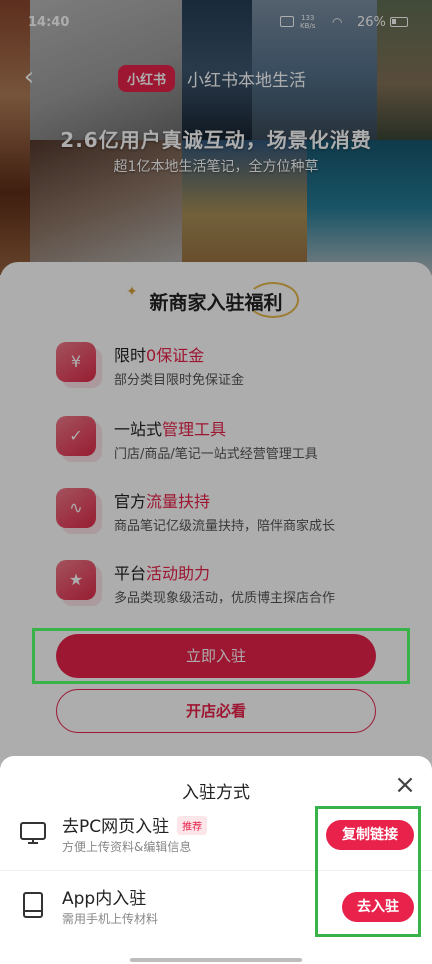  I want to click on monitor-icon, so click(33, 833).